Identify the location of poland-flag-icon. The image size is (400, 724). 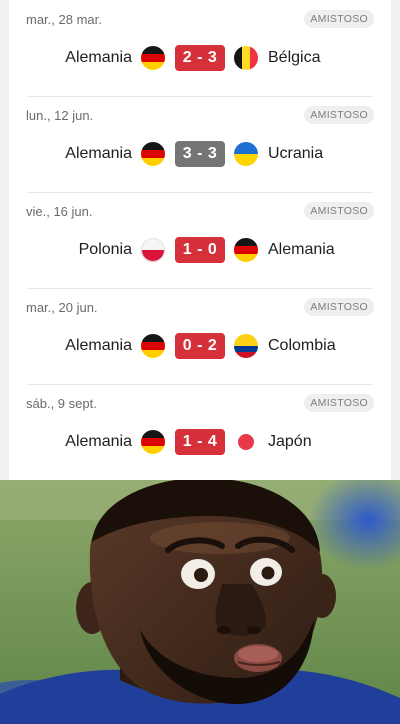
(153, 250).